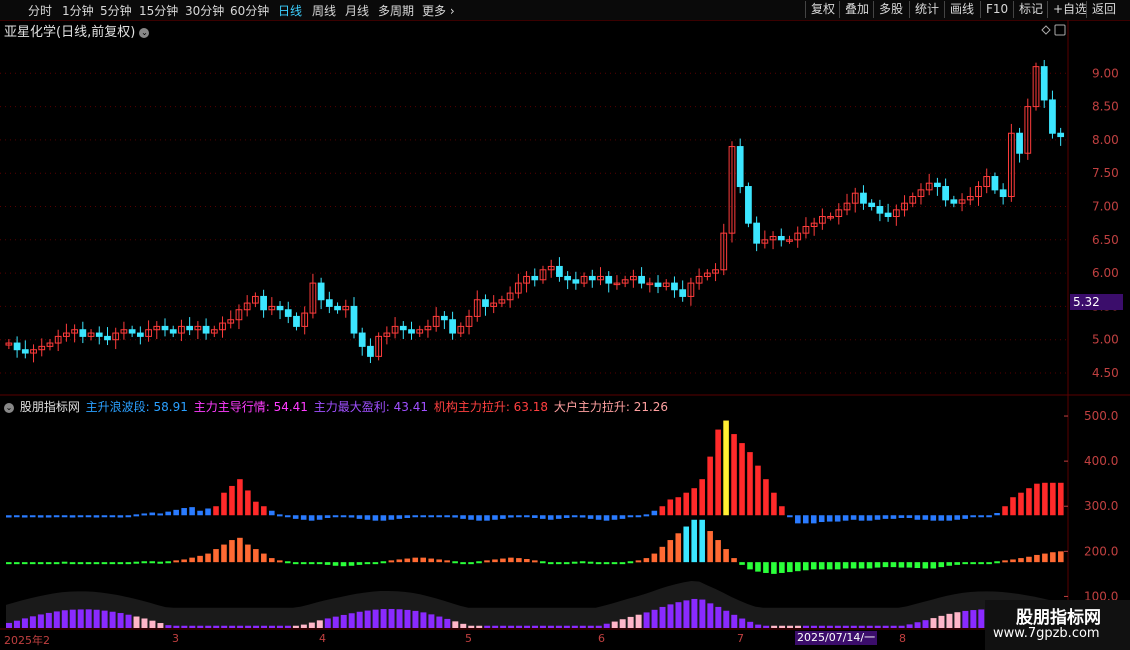 Image resolution: width=1130 pixels, height=650 pixels. Describe the element at coordinates (136, 407) in the screenshot. I see `legend-item-zhushenglang: 主升浪波段: 58.91` at that location.